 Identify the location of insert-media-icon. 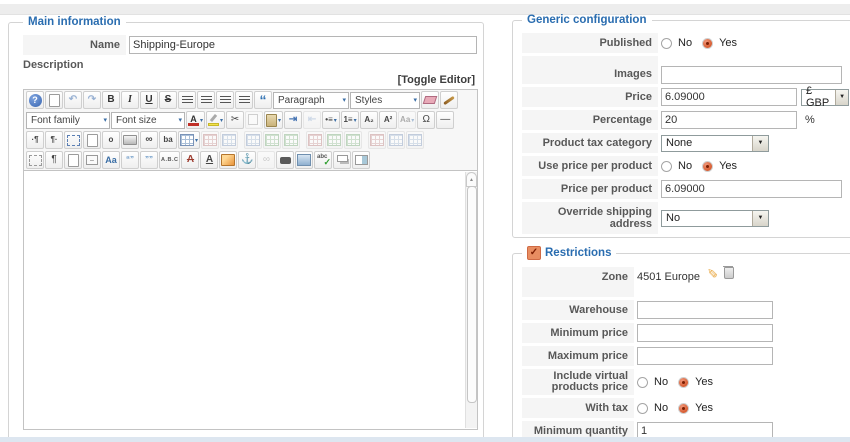
(304, 160).